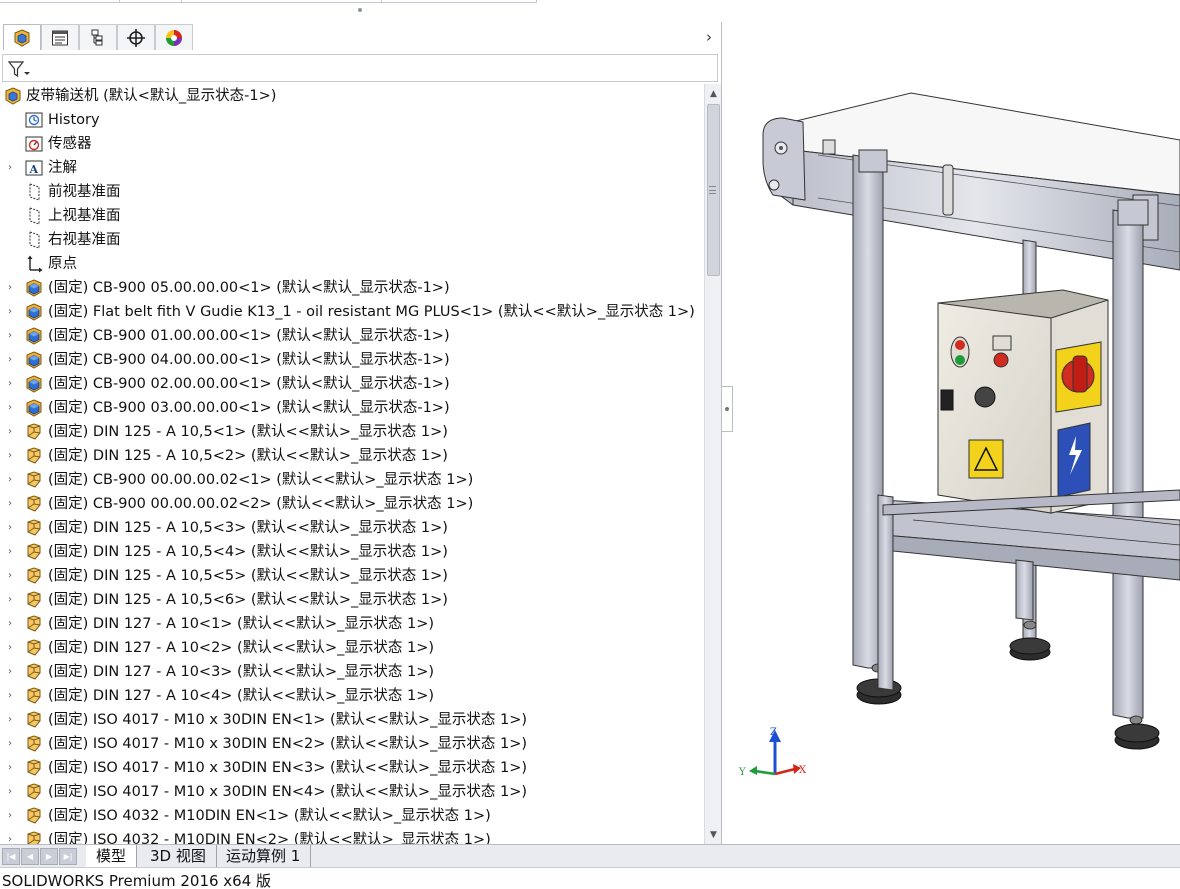  I want to click on tree-item: History, so click(352, 120).